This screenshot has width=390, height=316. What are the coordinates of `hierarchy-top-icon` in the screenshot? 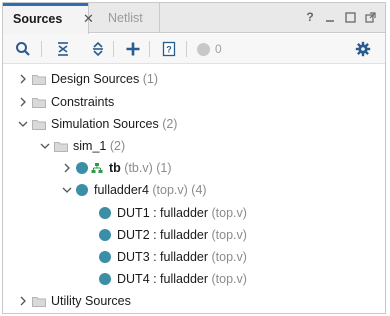 It's located at (97, 169).